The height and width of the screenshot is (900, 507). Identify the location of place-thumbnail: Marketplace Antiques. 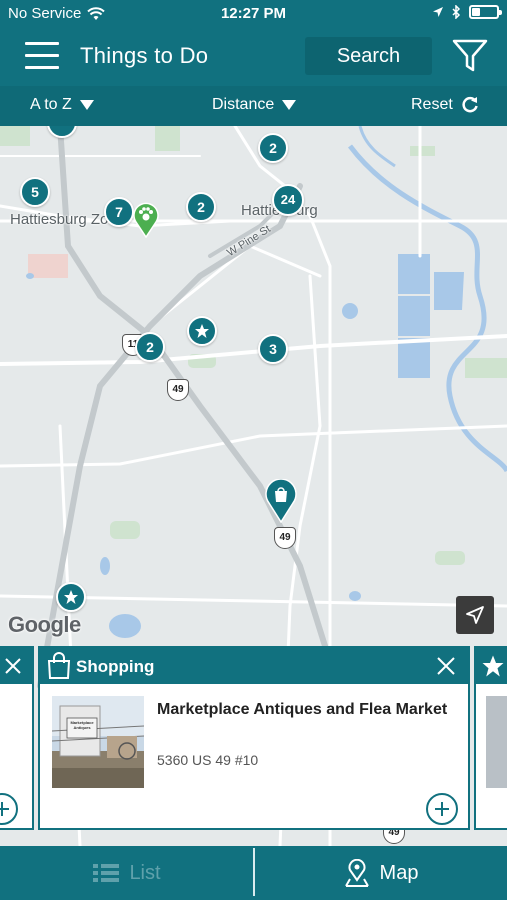
(98, 742).